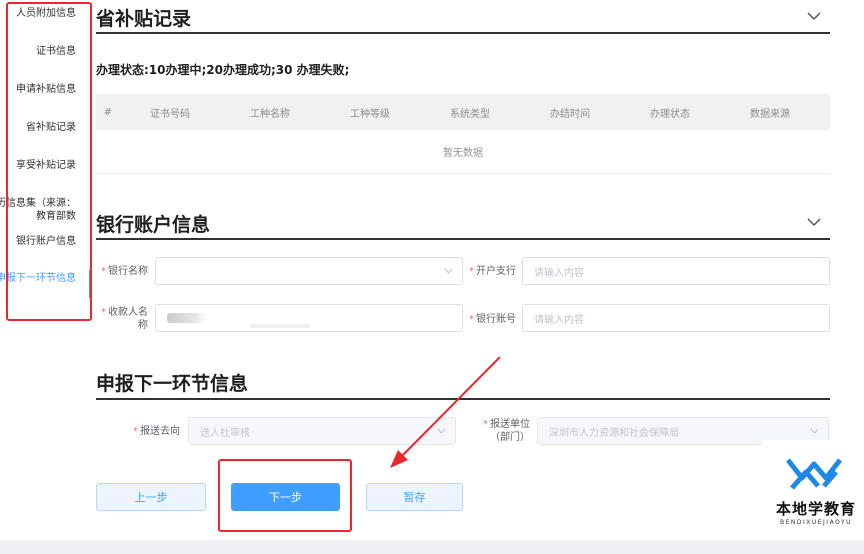  Describe the element at coordinates (223, 70) in the screenshot. I see `status-note: 办理状态:10办理中;20办理成功;30 办理失败;` at that location.